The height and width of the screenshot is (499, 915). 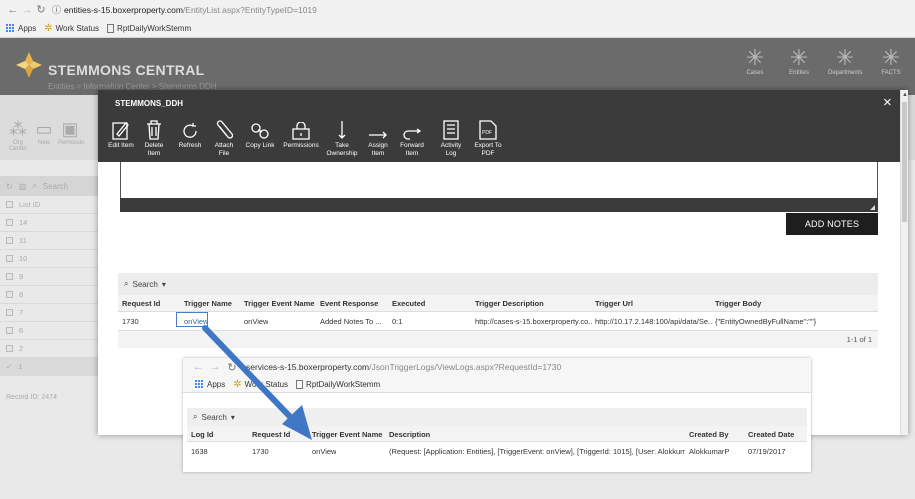 What do you see at coordinates (799, 61) in the screenshot?
I see `top-nav-entities: ✳ Entities` at bounding box center [799, 61].